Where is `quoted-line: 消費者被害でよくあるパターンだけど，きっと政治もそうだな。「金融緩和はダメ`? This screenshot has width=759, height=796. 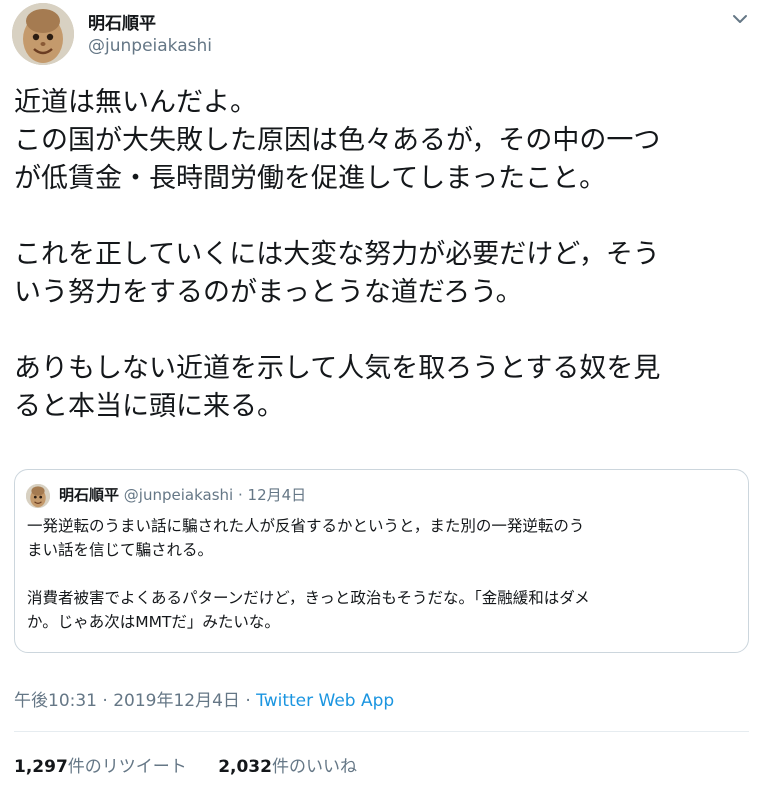 quoted-line: 消費者被害でよくあるパターンだけど，きっと政治もそうだな。「金融緩和はダメ is located at coordinates (308, 598).